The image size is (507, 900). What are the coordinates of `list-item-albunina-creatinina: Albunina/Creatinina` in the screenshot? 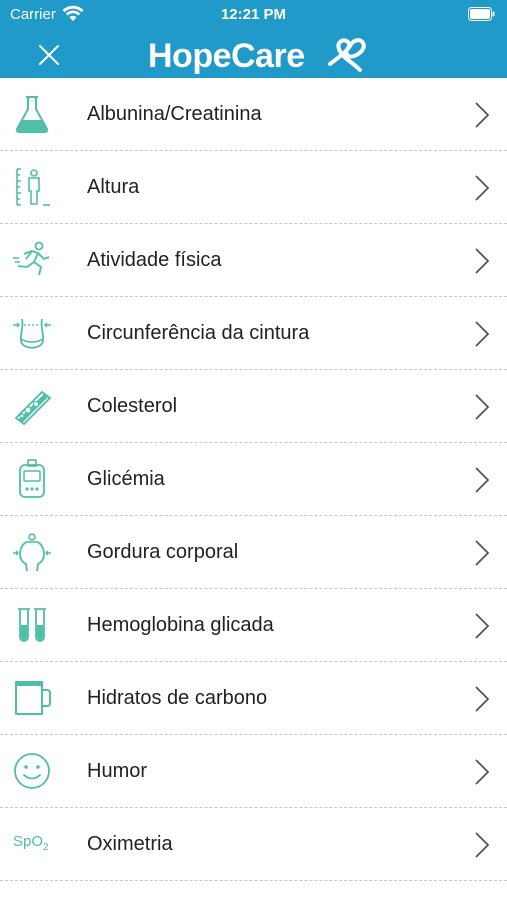 It's located at (253, 114).